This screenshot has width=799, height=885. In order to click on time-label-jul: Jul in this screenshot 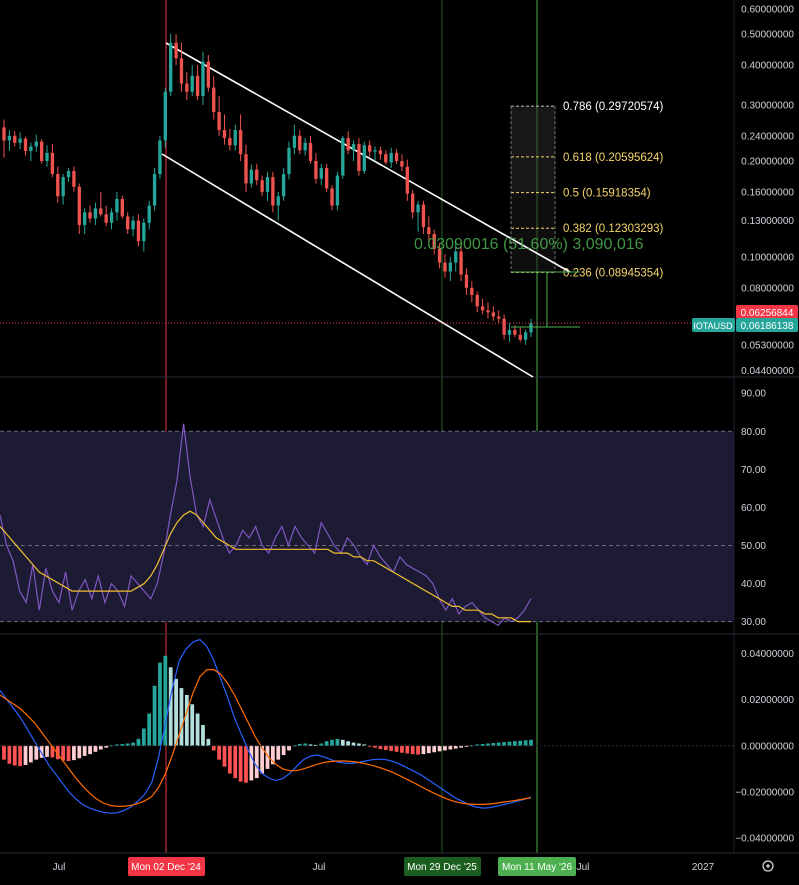, I will do `click(59, 867)`.